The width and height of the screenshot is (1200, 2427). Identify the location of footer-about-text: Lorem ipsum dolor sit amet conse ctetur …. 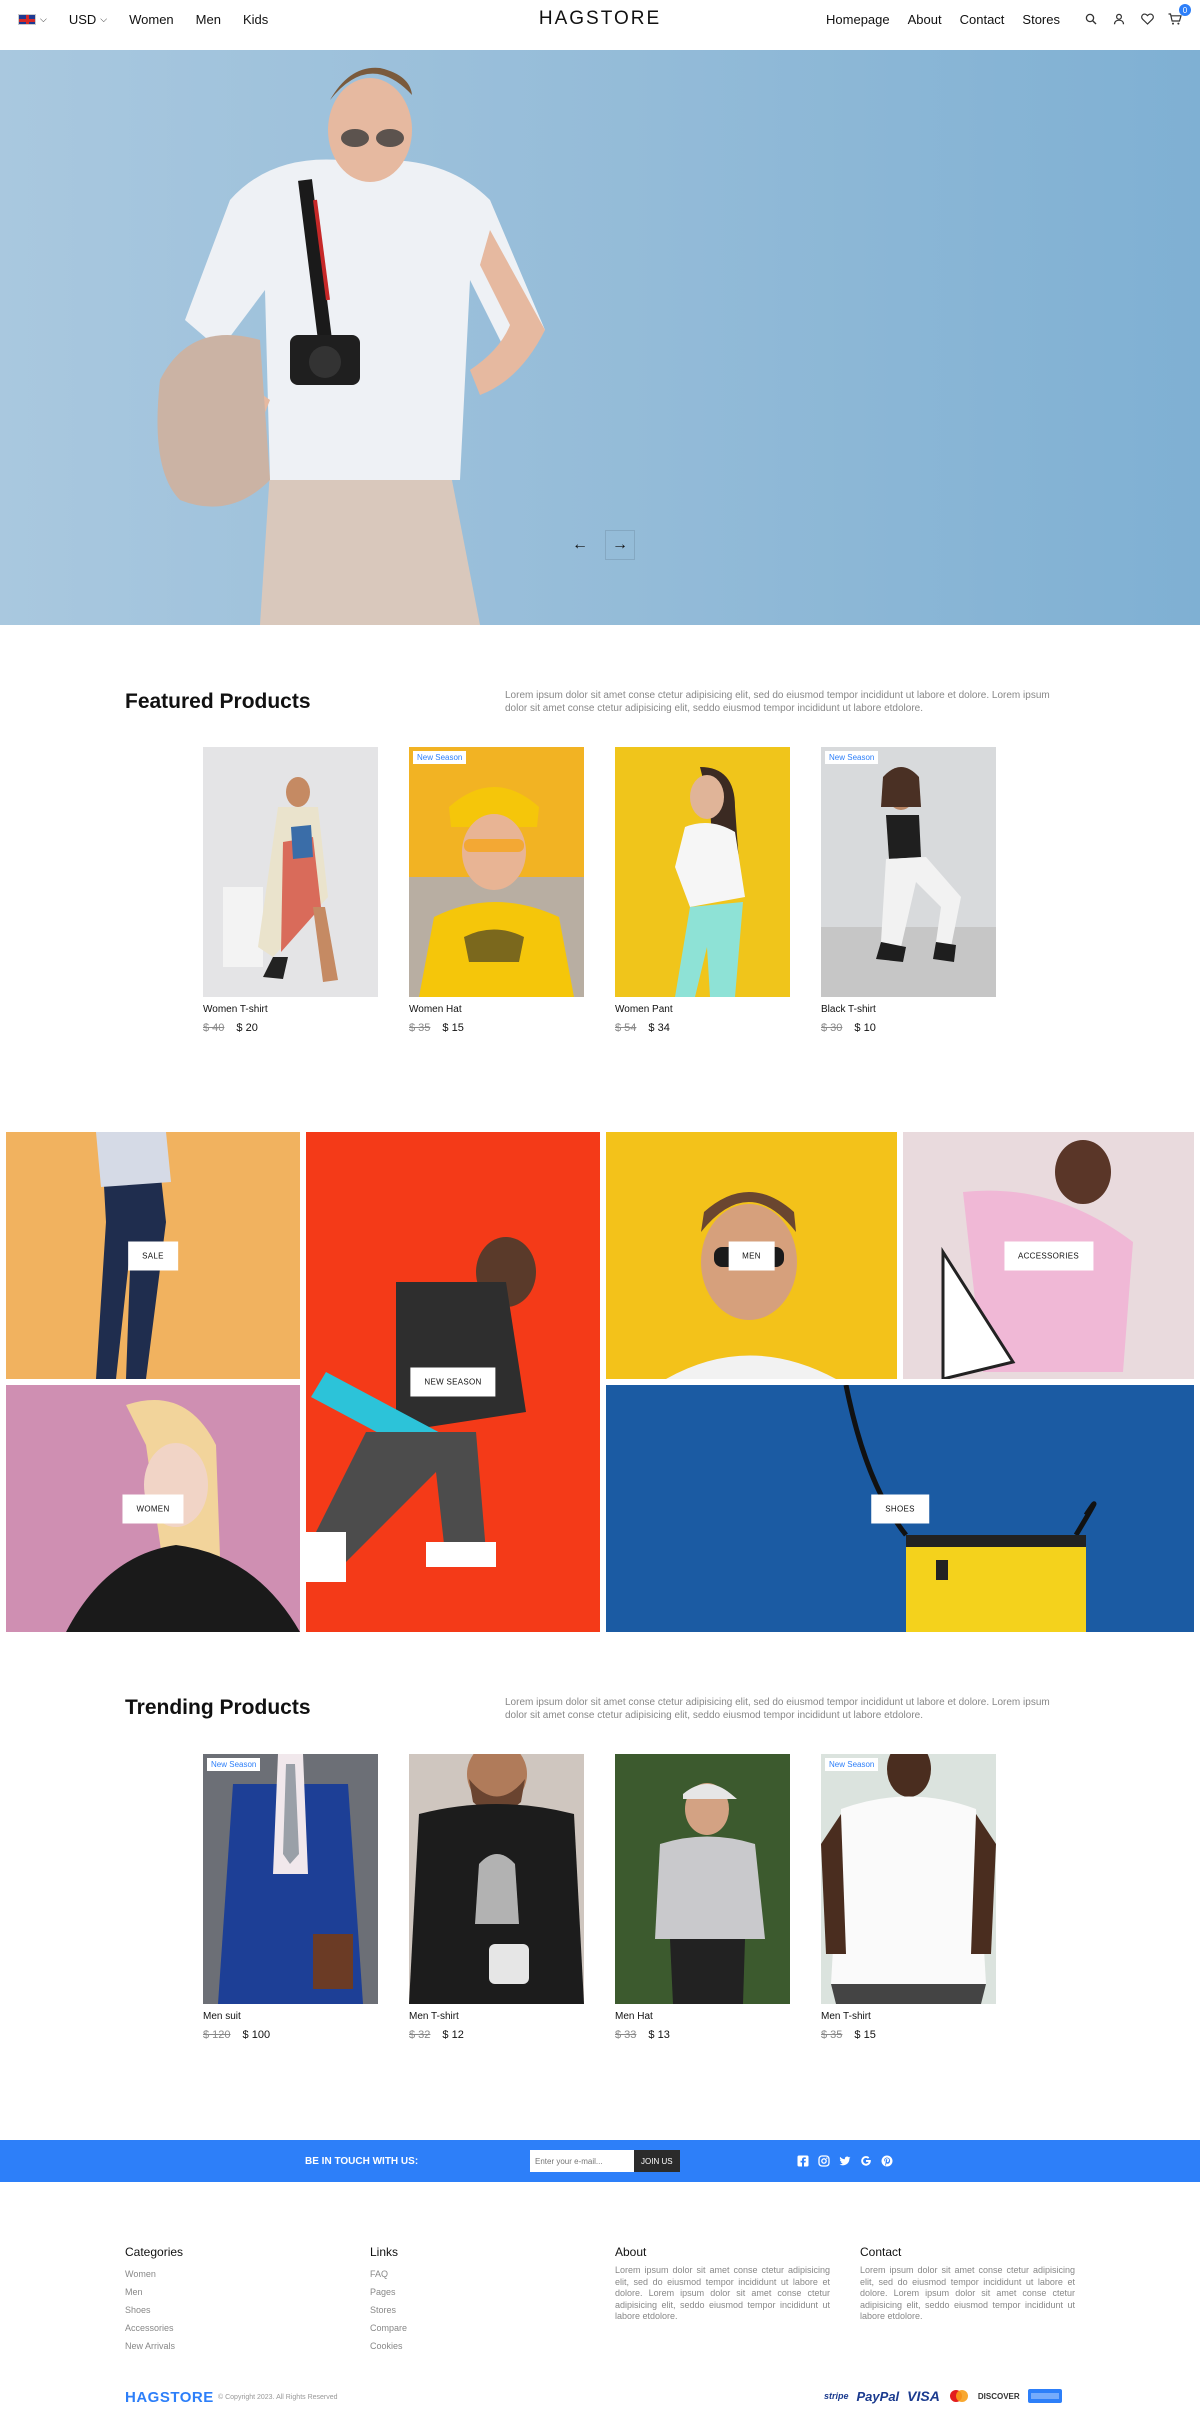
(722, 2293).